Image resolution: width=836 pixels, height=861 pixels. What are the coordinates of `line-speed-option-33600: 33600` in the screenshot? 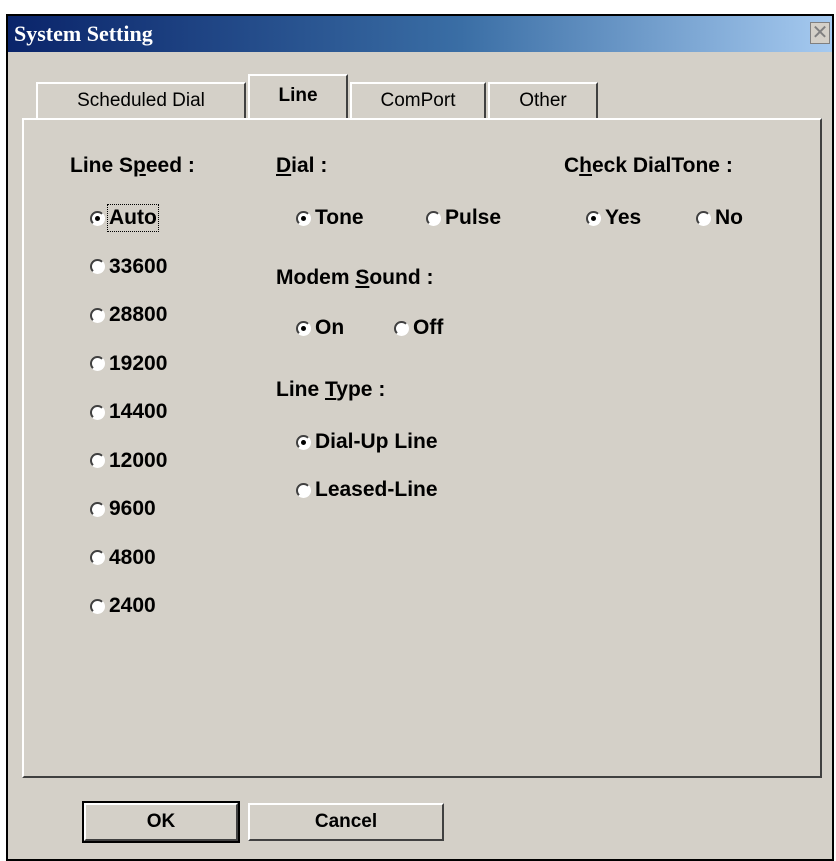 It's located at (128, 267).